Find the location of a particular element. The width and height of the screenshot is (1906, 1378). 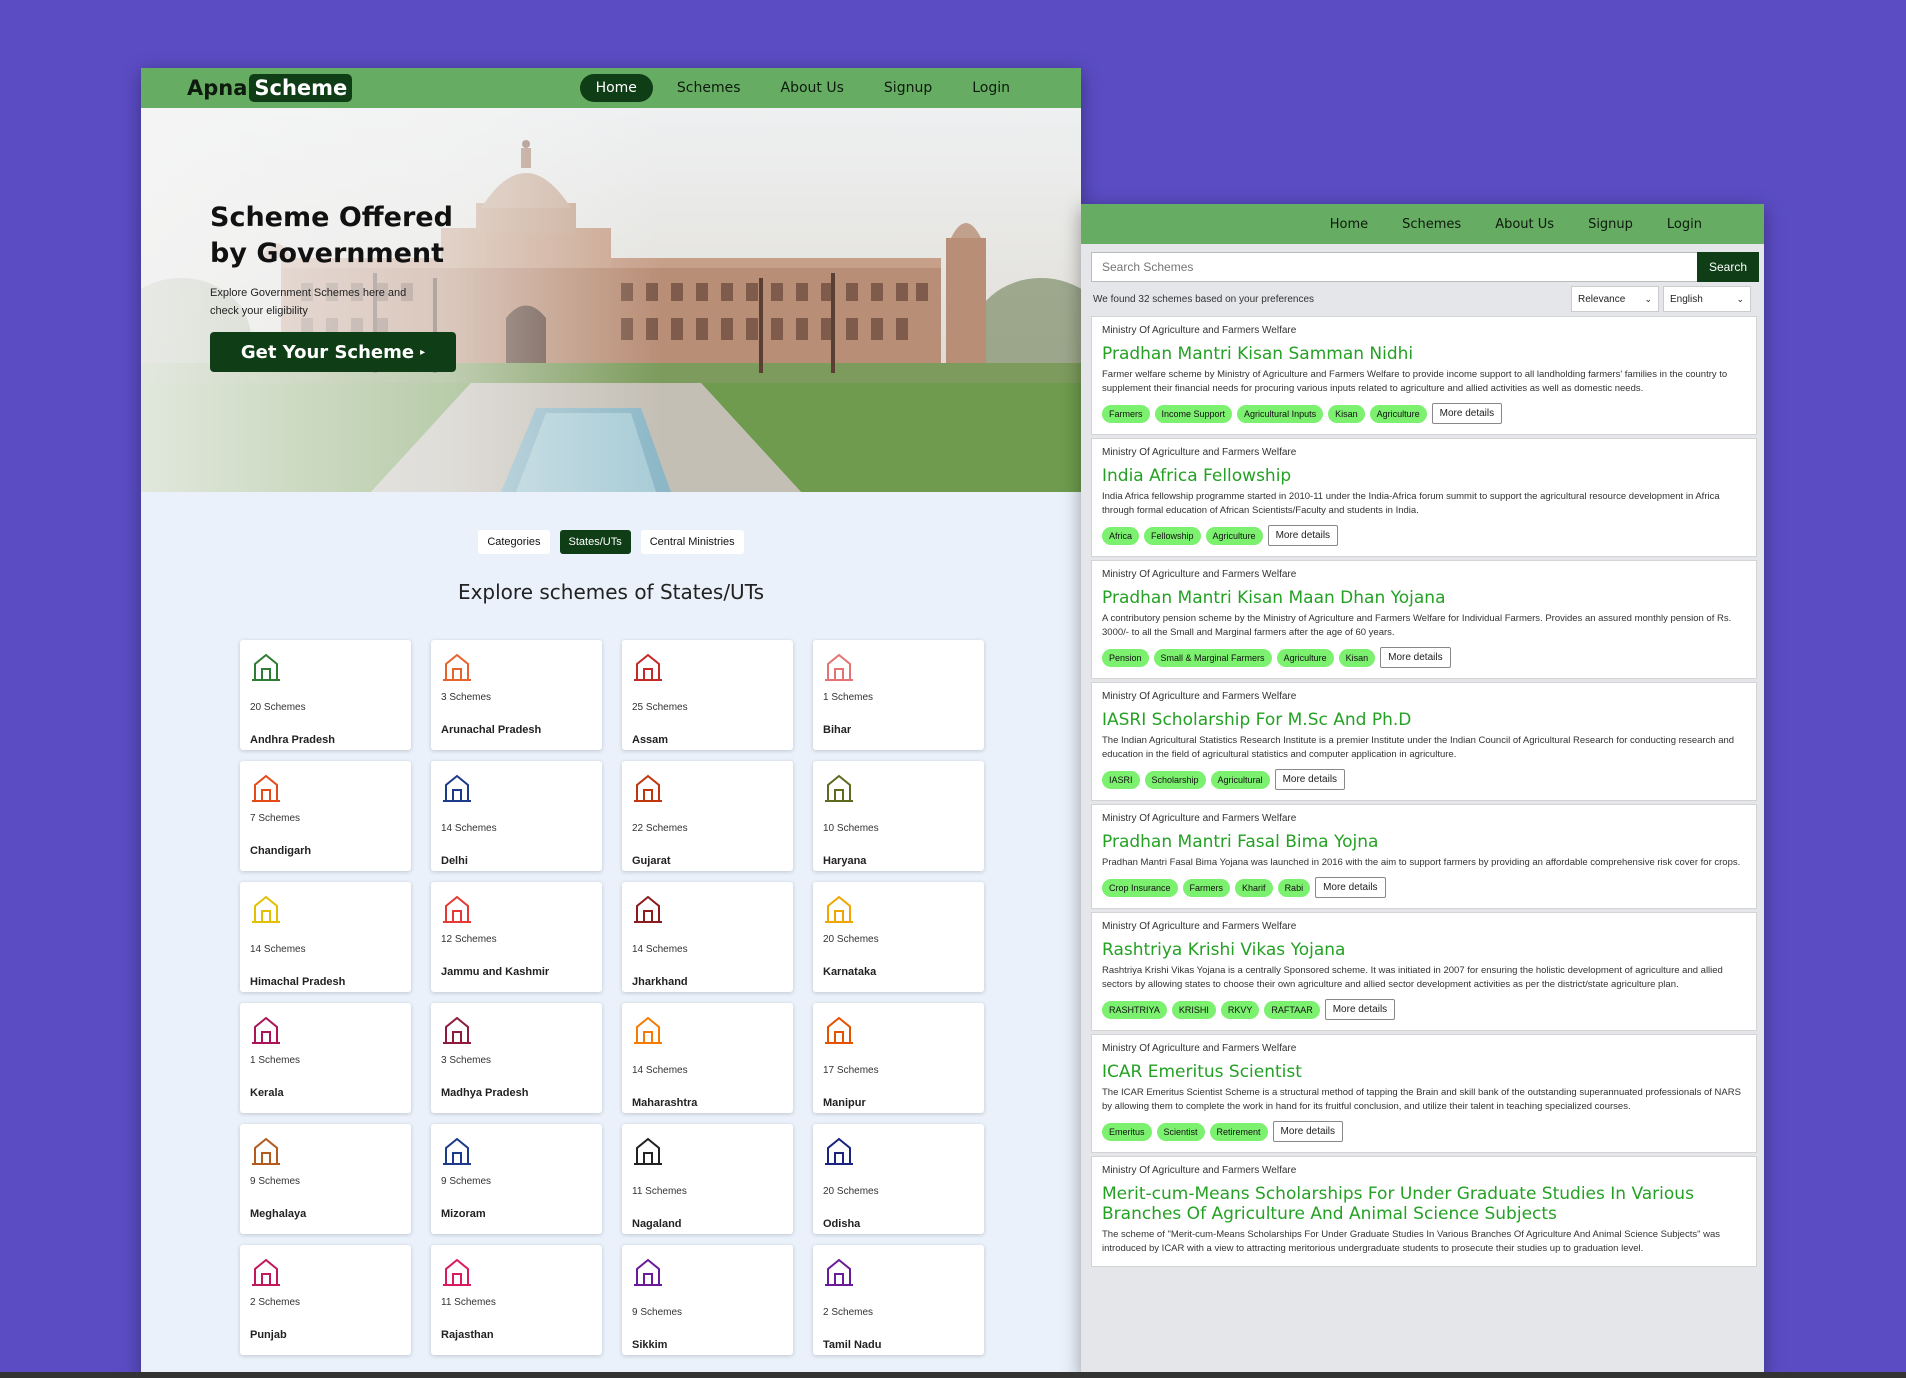

tab-categories: Categories is located at coordinates (514, 542).